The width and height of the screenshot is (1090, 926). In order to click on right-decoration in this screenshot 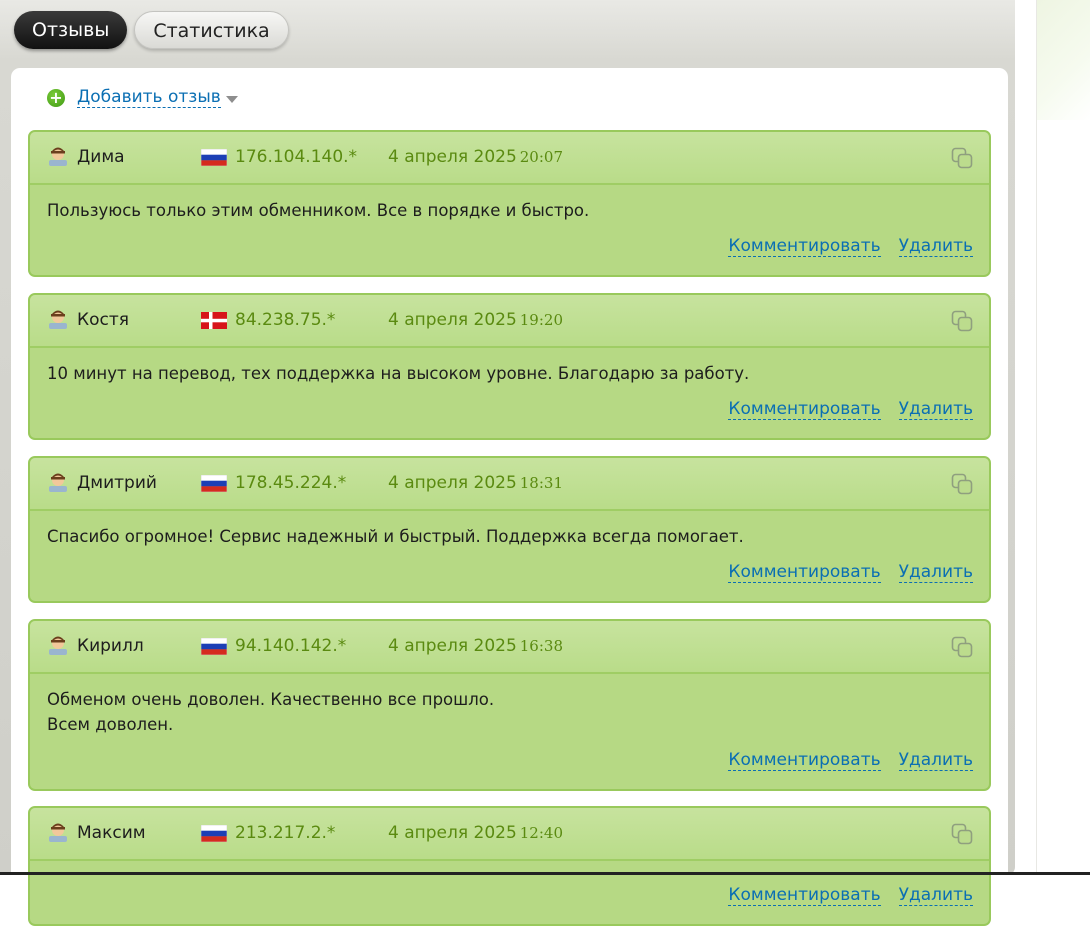, I will do `click(1063, 60)`.